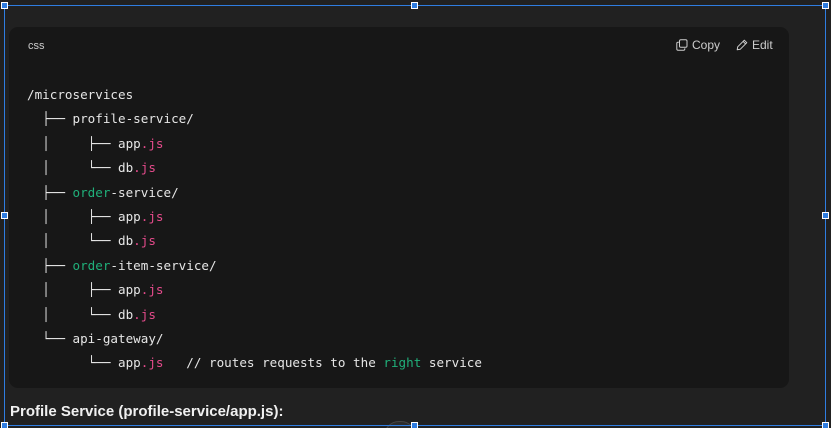 The height and width of the screenshot is (428, 831). What do you see at coordinates (762, 45) in the screenshot?
I see `edit-button-label: Edit` at bounding box center [762, 45].